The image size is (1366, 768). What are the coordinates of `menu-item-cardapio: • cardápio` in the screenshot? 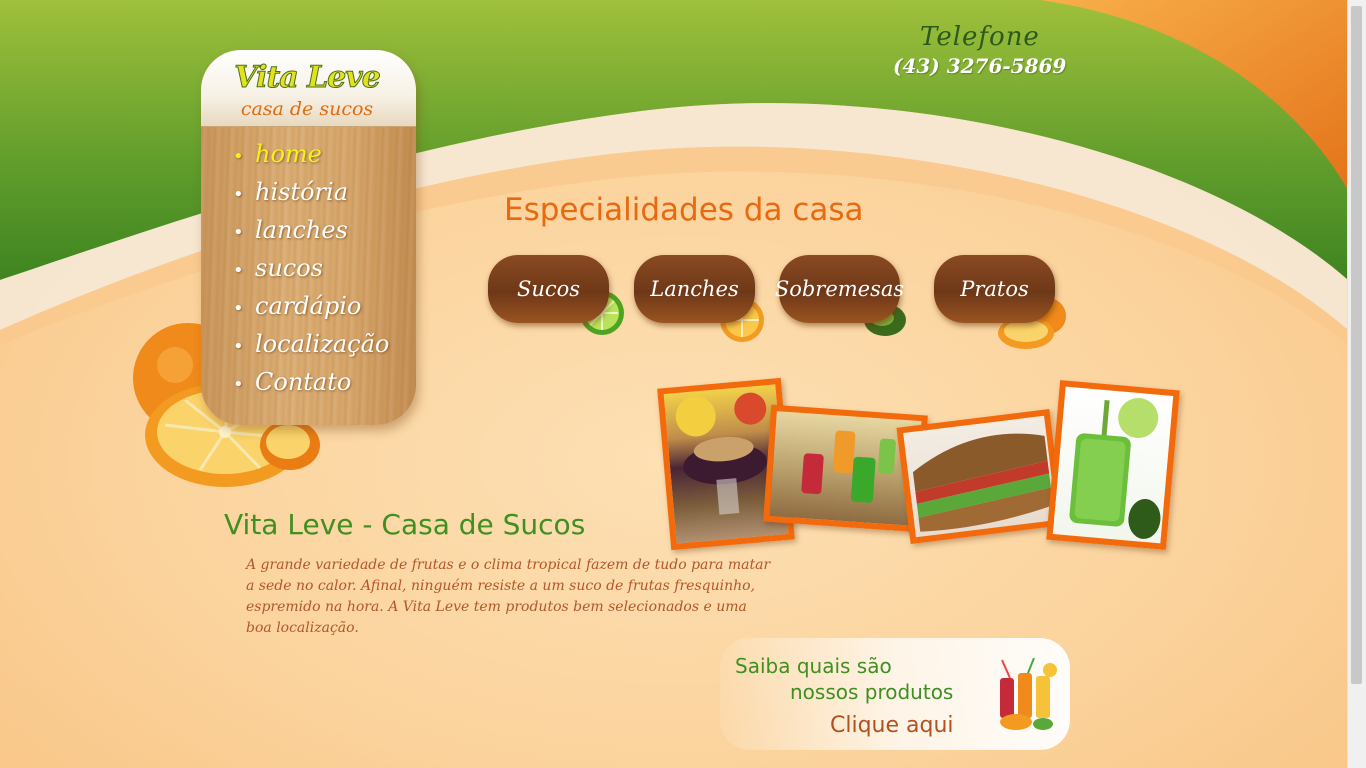 It's located at (311, 311).